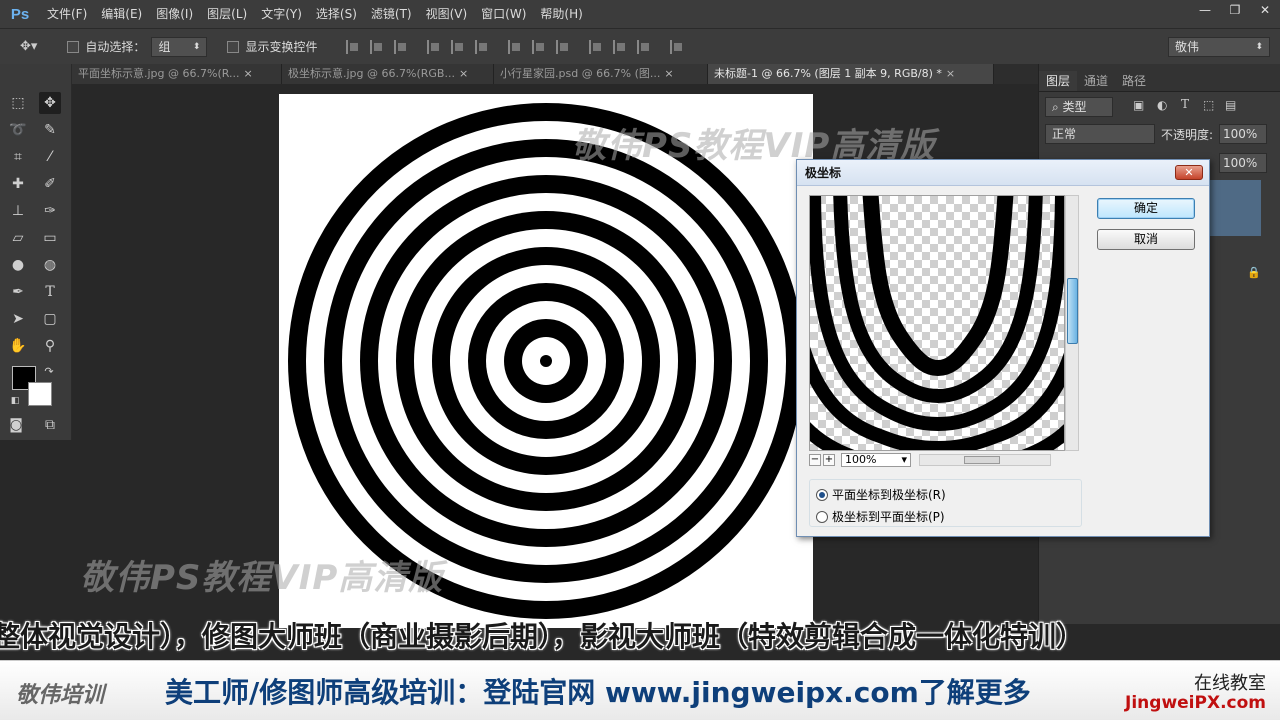 Image resolution: width=1280 pixels, height=720 pixels. What do you see at coordinates (401, 46) in the screenshot?
I see `align-bottom-icon` at bounding box center [401, 46].